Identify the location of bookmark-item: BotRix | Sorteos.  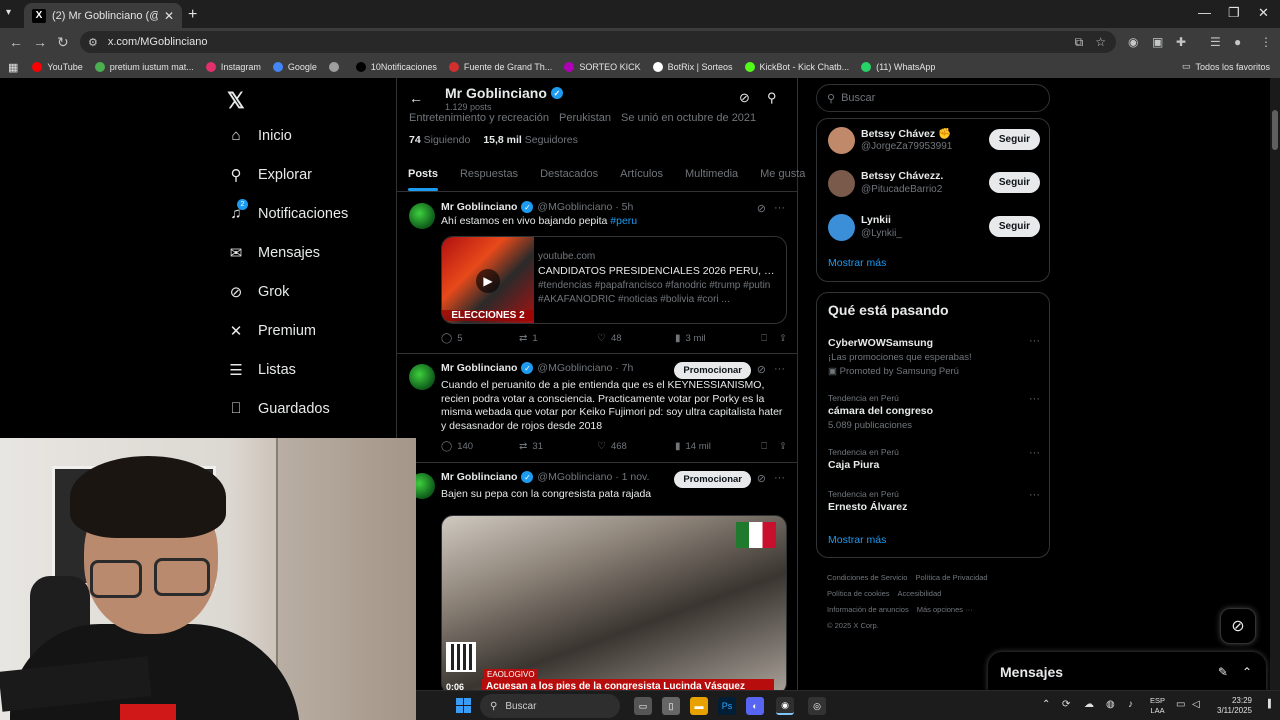
(692, 67).